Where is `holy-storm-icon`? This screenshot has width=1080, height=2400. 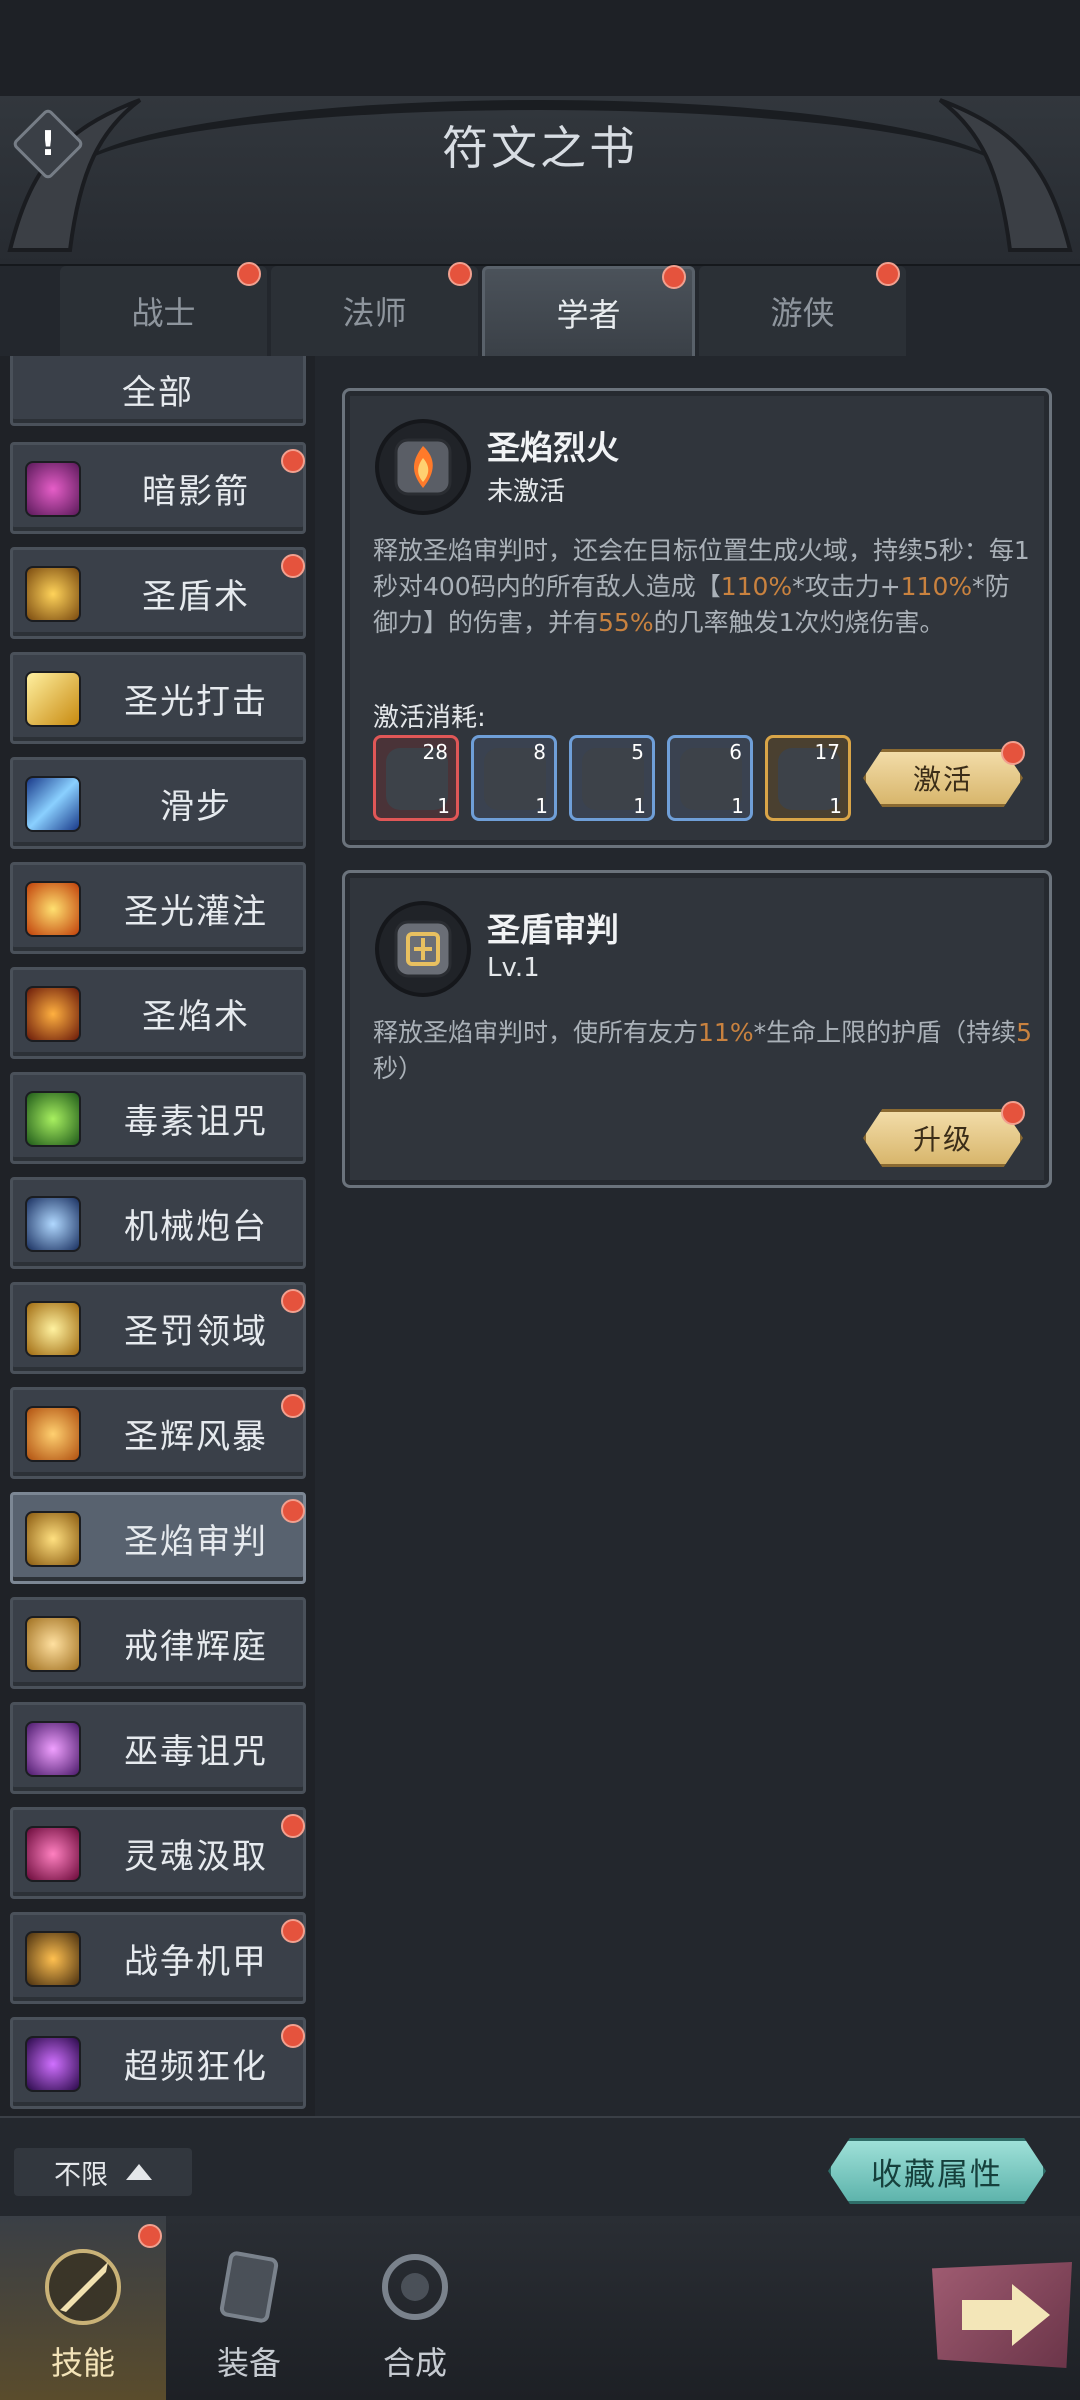 holy-storm-icon is located at coordinates (53, 1434).